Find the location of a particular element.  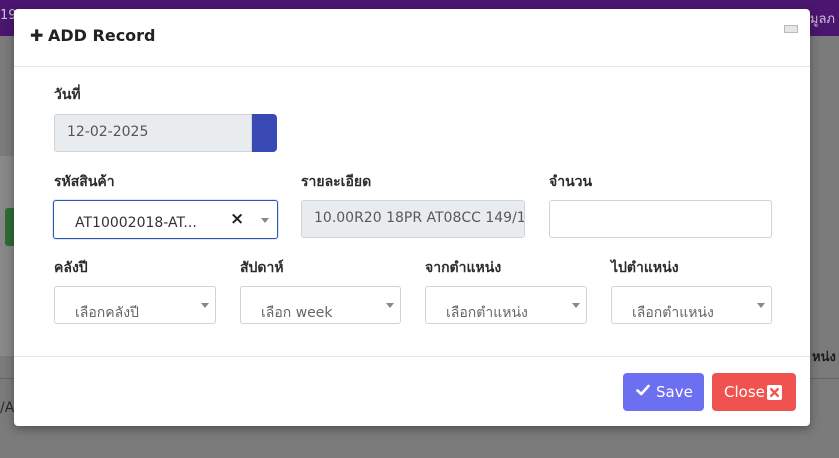

background-green-button is located at coordinates (9, 227).